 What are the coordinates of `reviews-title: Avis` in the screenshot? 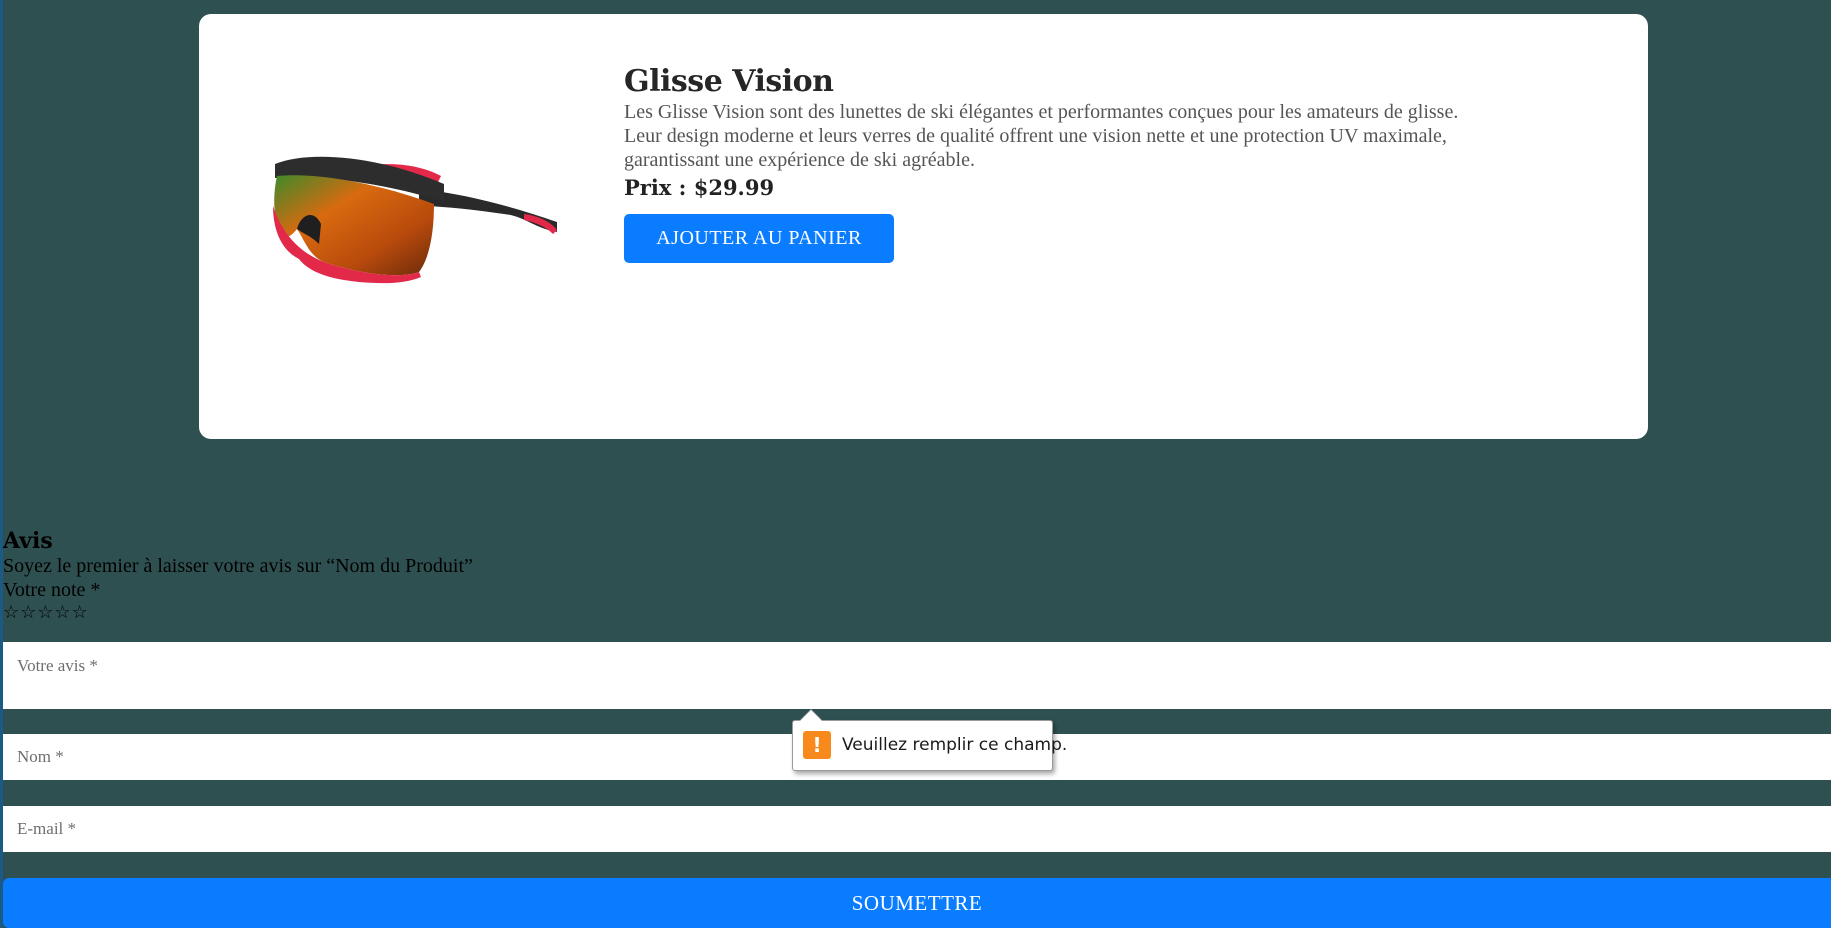 It's located at (28, 541).